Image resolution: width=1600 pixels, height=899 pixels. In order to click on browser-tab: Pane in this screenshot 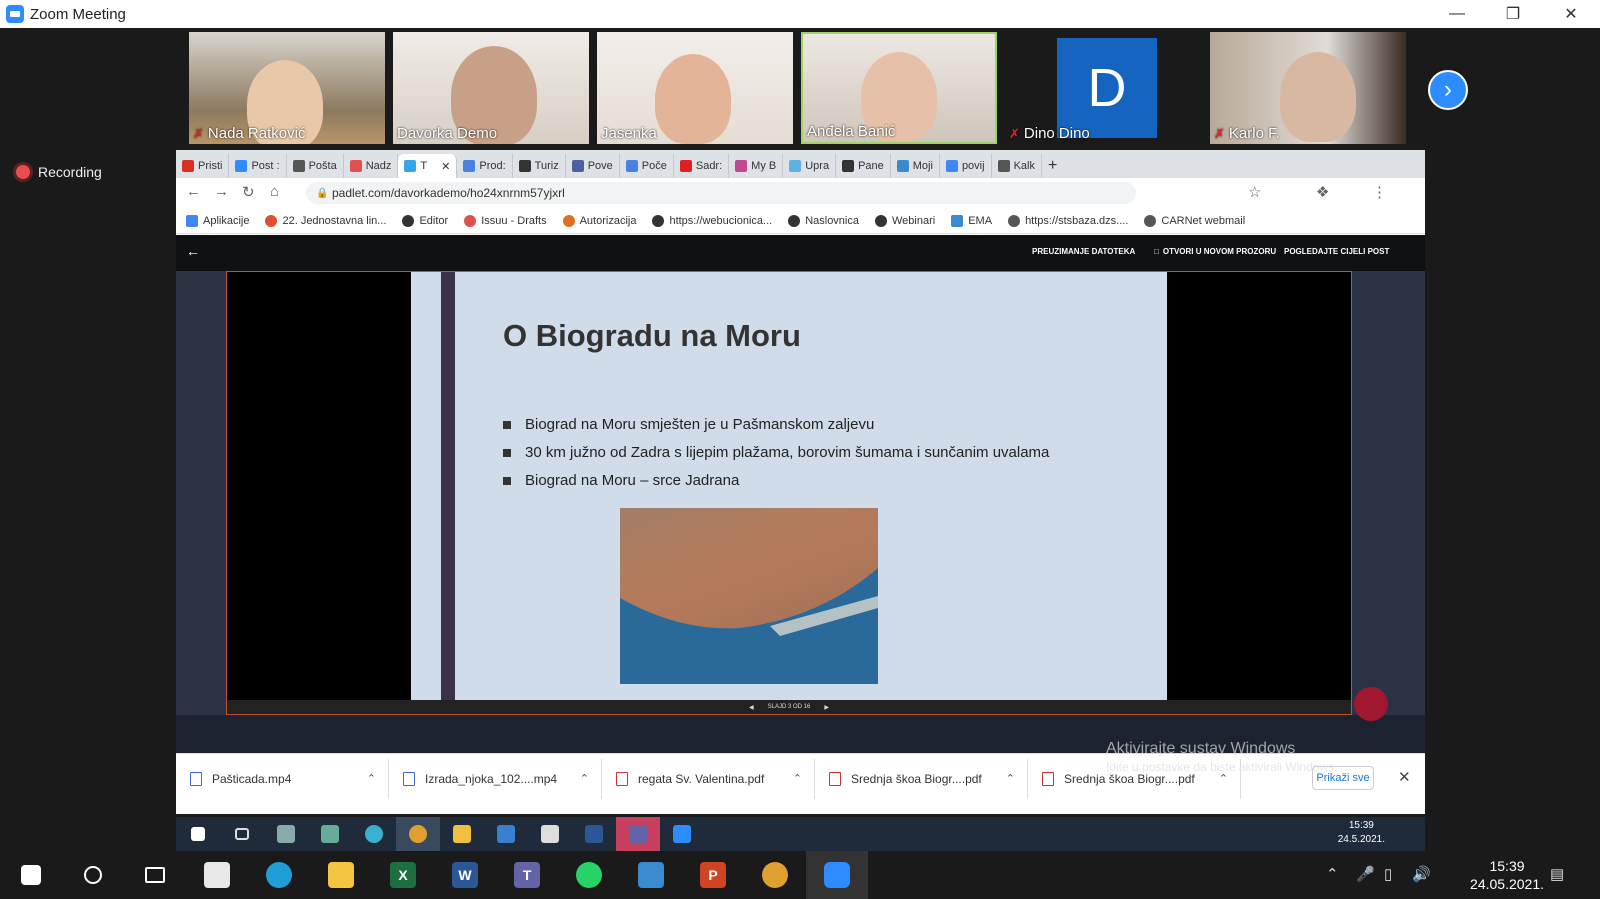, I will do `click(863, 166)`.